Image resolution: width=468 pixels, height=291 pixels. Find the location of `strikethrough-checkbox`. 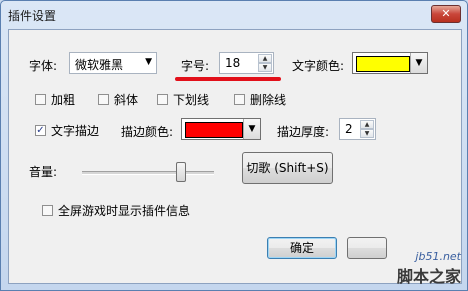

strikethrough-checkbox is located at coordinates (239, 99).